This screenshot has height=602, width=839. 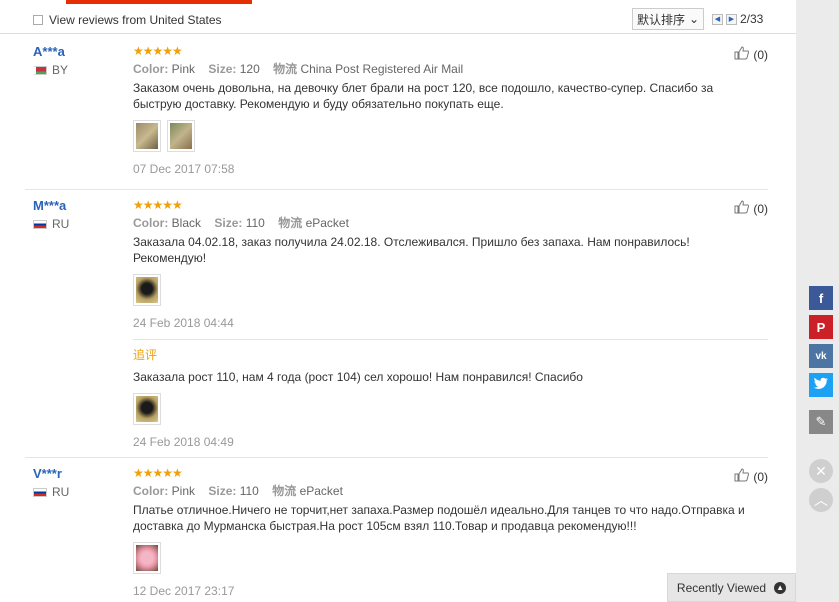 I want to click on close-icon: ✕, so click(x=821, y=470).